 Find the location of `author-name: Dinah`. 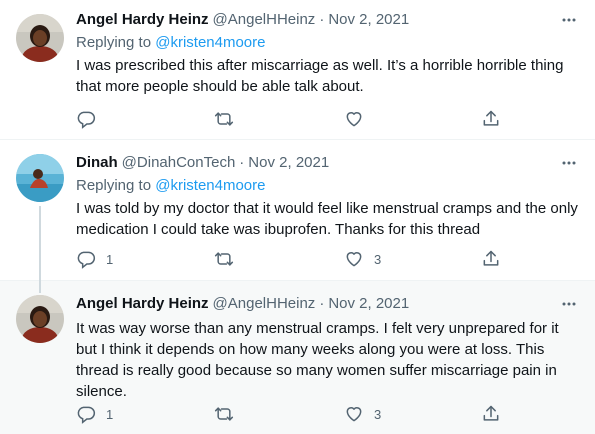

author-name: Dinah is located at coordinates (97, 163).